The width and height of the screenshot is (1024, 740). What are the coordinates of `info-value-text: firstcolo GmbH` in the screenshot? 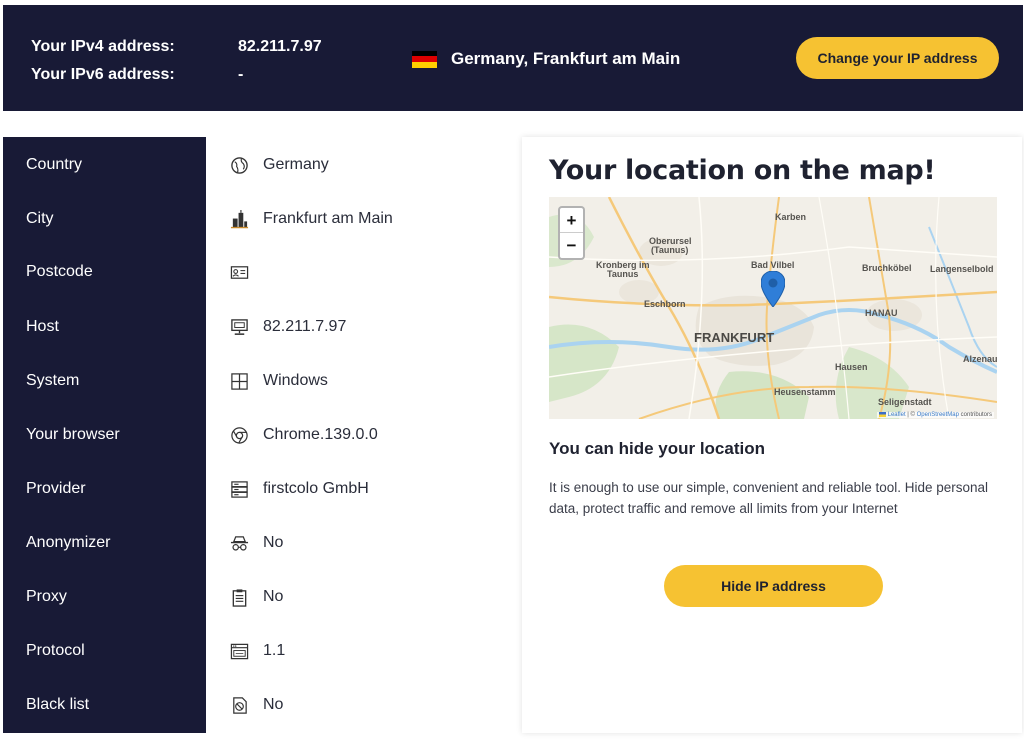 It's located at (316, 488).